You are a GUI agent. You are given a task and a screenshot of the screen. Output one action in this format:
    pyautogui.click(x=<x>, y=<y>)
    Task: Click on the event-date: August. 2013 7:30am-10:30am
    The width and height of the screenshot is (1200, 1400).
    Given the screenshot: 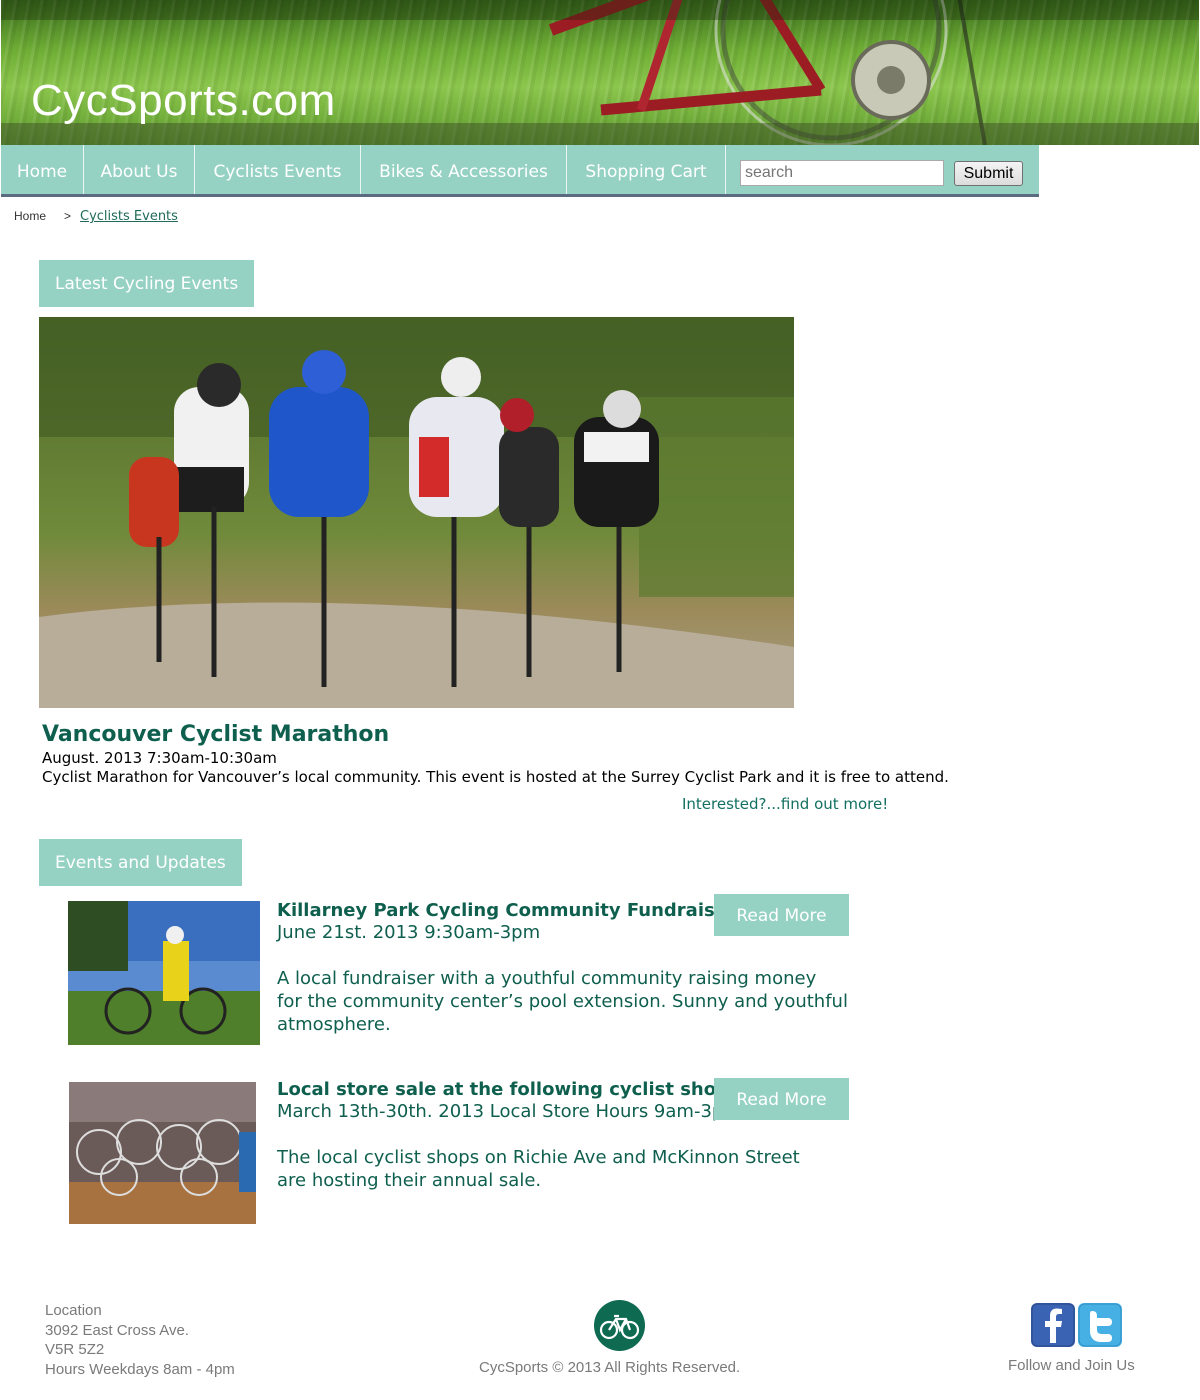 What is the action you would take?
    pyautogui.click(x=159, y=758)
    